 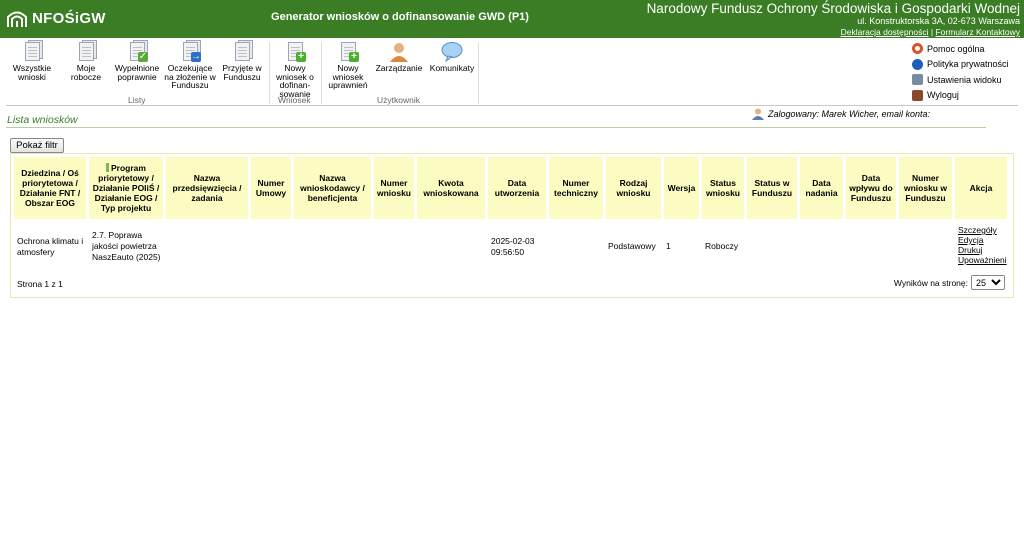 What do you see at coordinates (295, 81) in the screenshot?
I see `new-application-label: Nowy wniosek o dofinan-sowanie` at bounding box center [295, 81].